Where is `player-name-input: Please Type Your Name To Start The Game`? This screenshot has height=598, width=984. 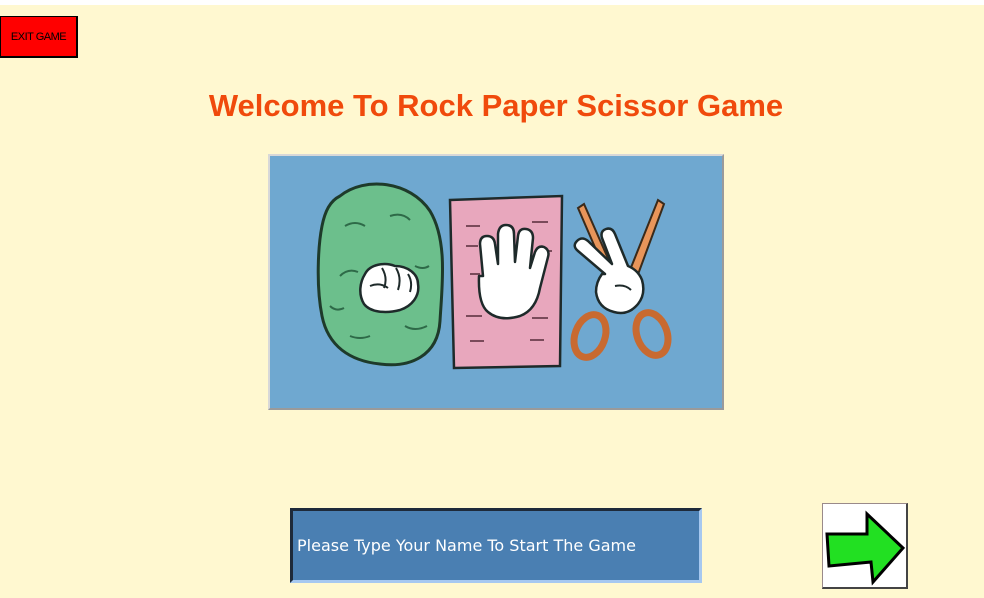 player-name-input: Please Type Your Name To Start The Game is located at coordinates (496, 545).